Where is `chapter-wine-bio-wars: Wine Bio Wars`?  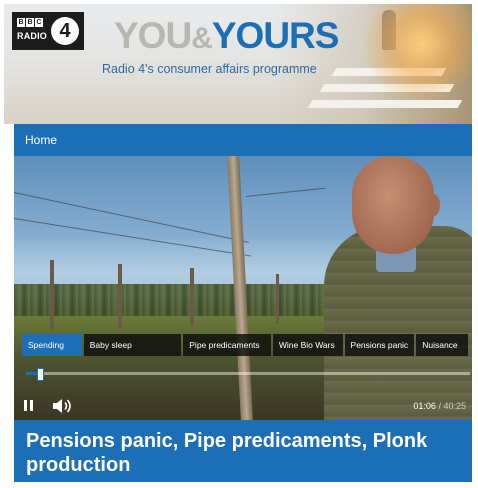
chapter-wine-bio-wars: Wine Bio Wars is located at coordinates (307, 345).